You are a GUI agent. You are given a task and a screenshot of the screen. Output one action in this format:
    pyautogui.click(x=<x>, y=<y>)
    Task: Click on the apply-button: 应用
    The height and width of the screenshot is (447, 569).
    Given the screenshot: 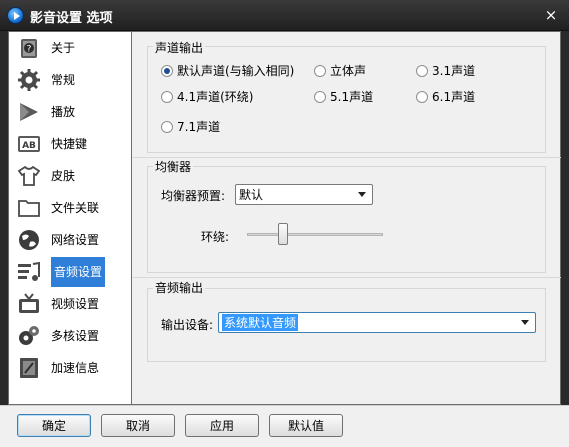 What is the action you would take?
    pyautogui.click(x=222, y=425)
    